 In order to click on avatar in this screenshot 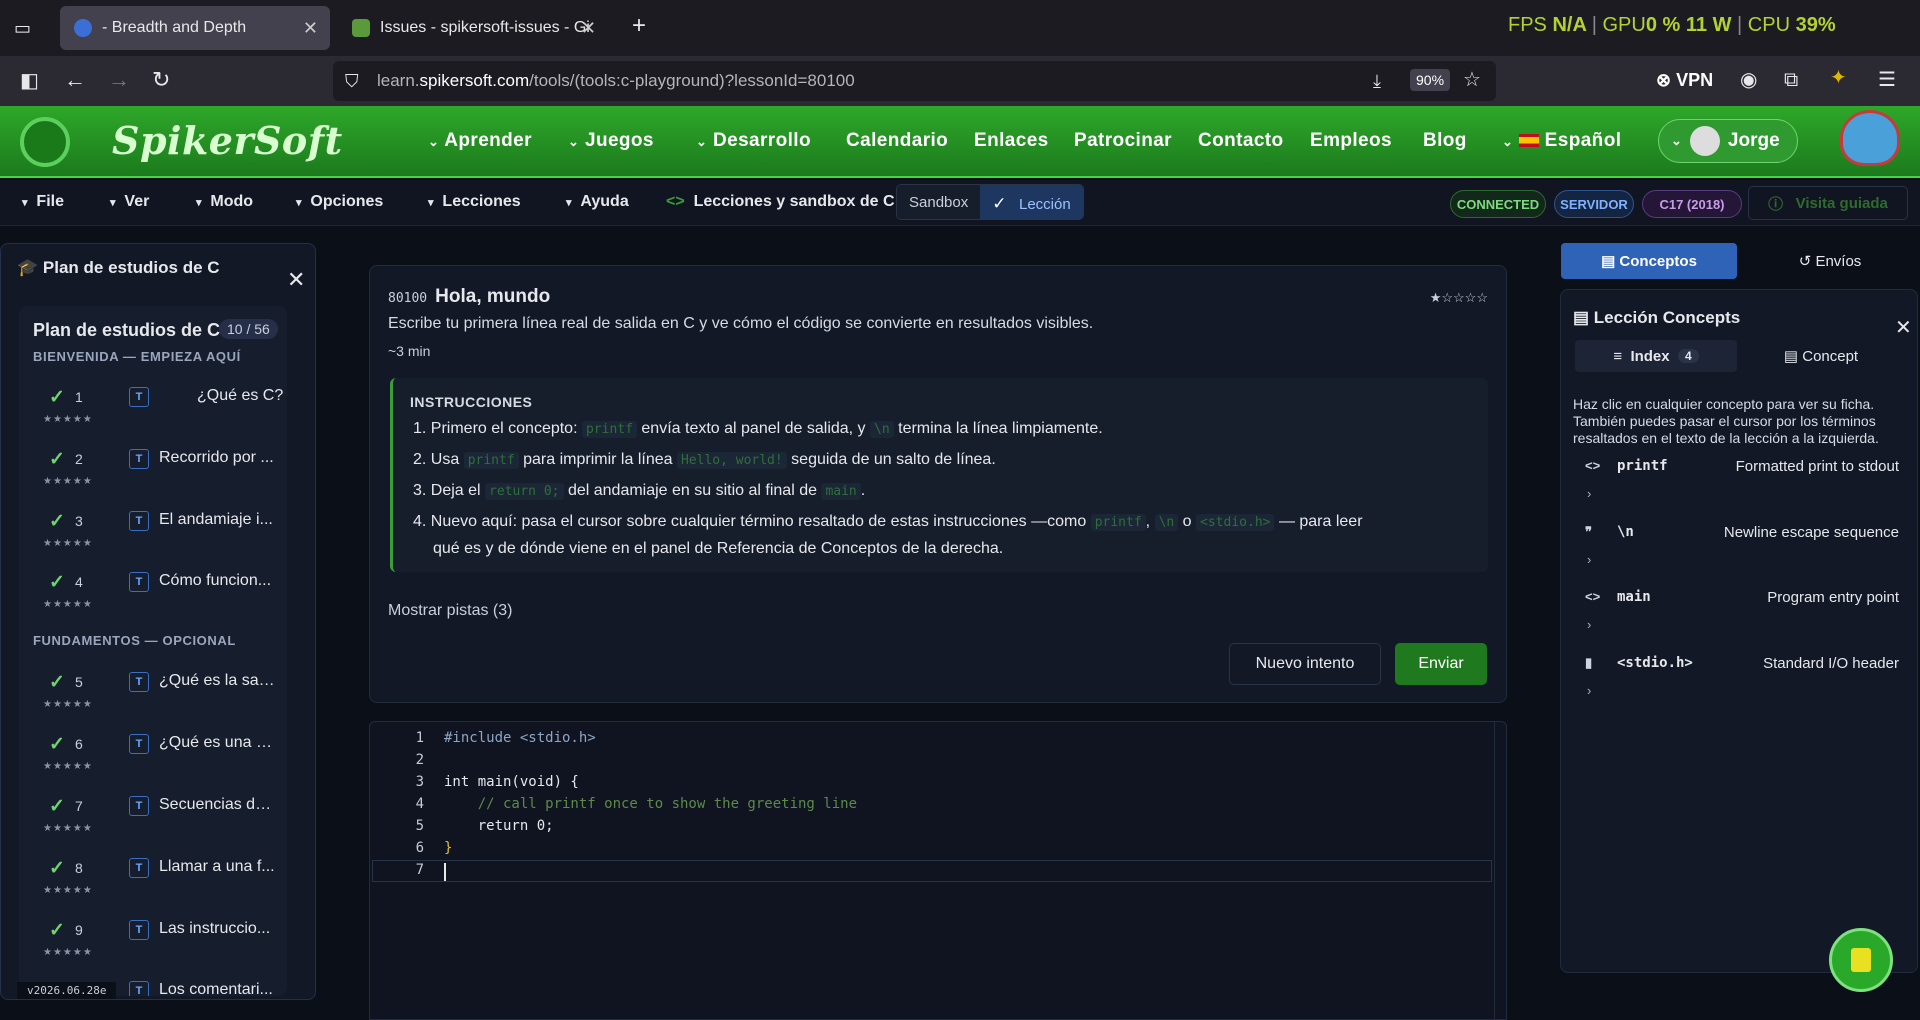, I will do `click(1704, 141)`.